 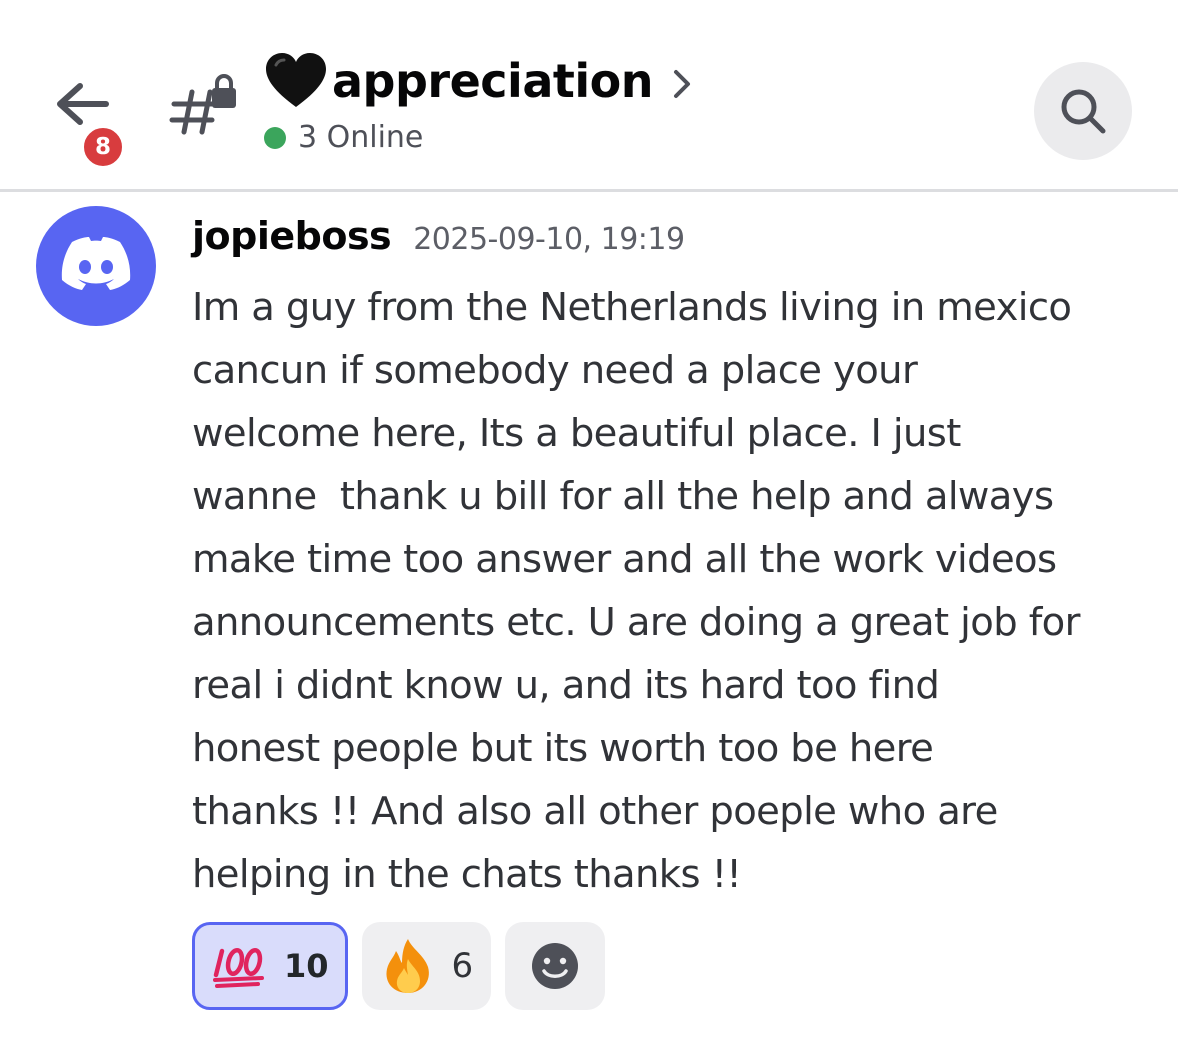 I want to click on black-heart-icon, so click(x=296, y=80).